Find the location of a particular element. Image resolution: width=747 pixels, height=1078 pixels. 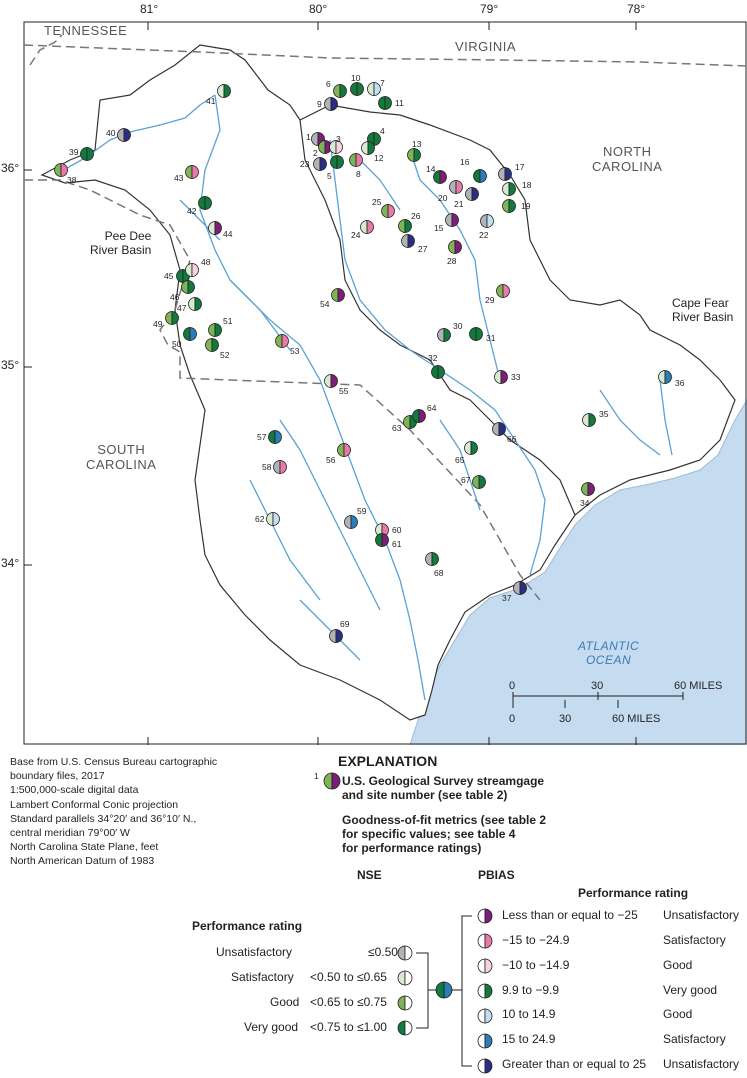

lat-label-36: 36° is located at coordinates (10, 168).